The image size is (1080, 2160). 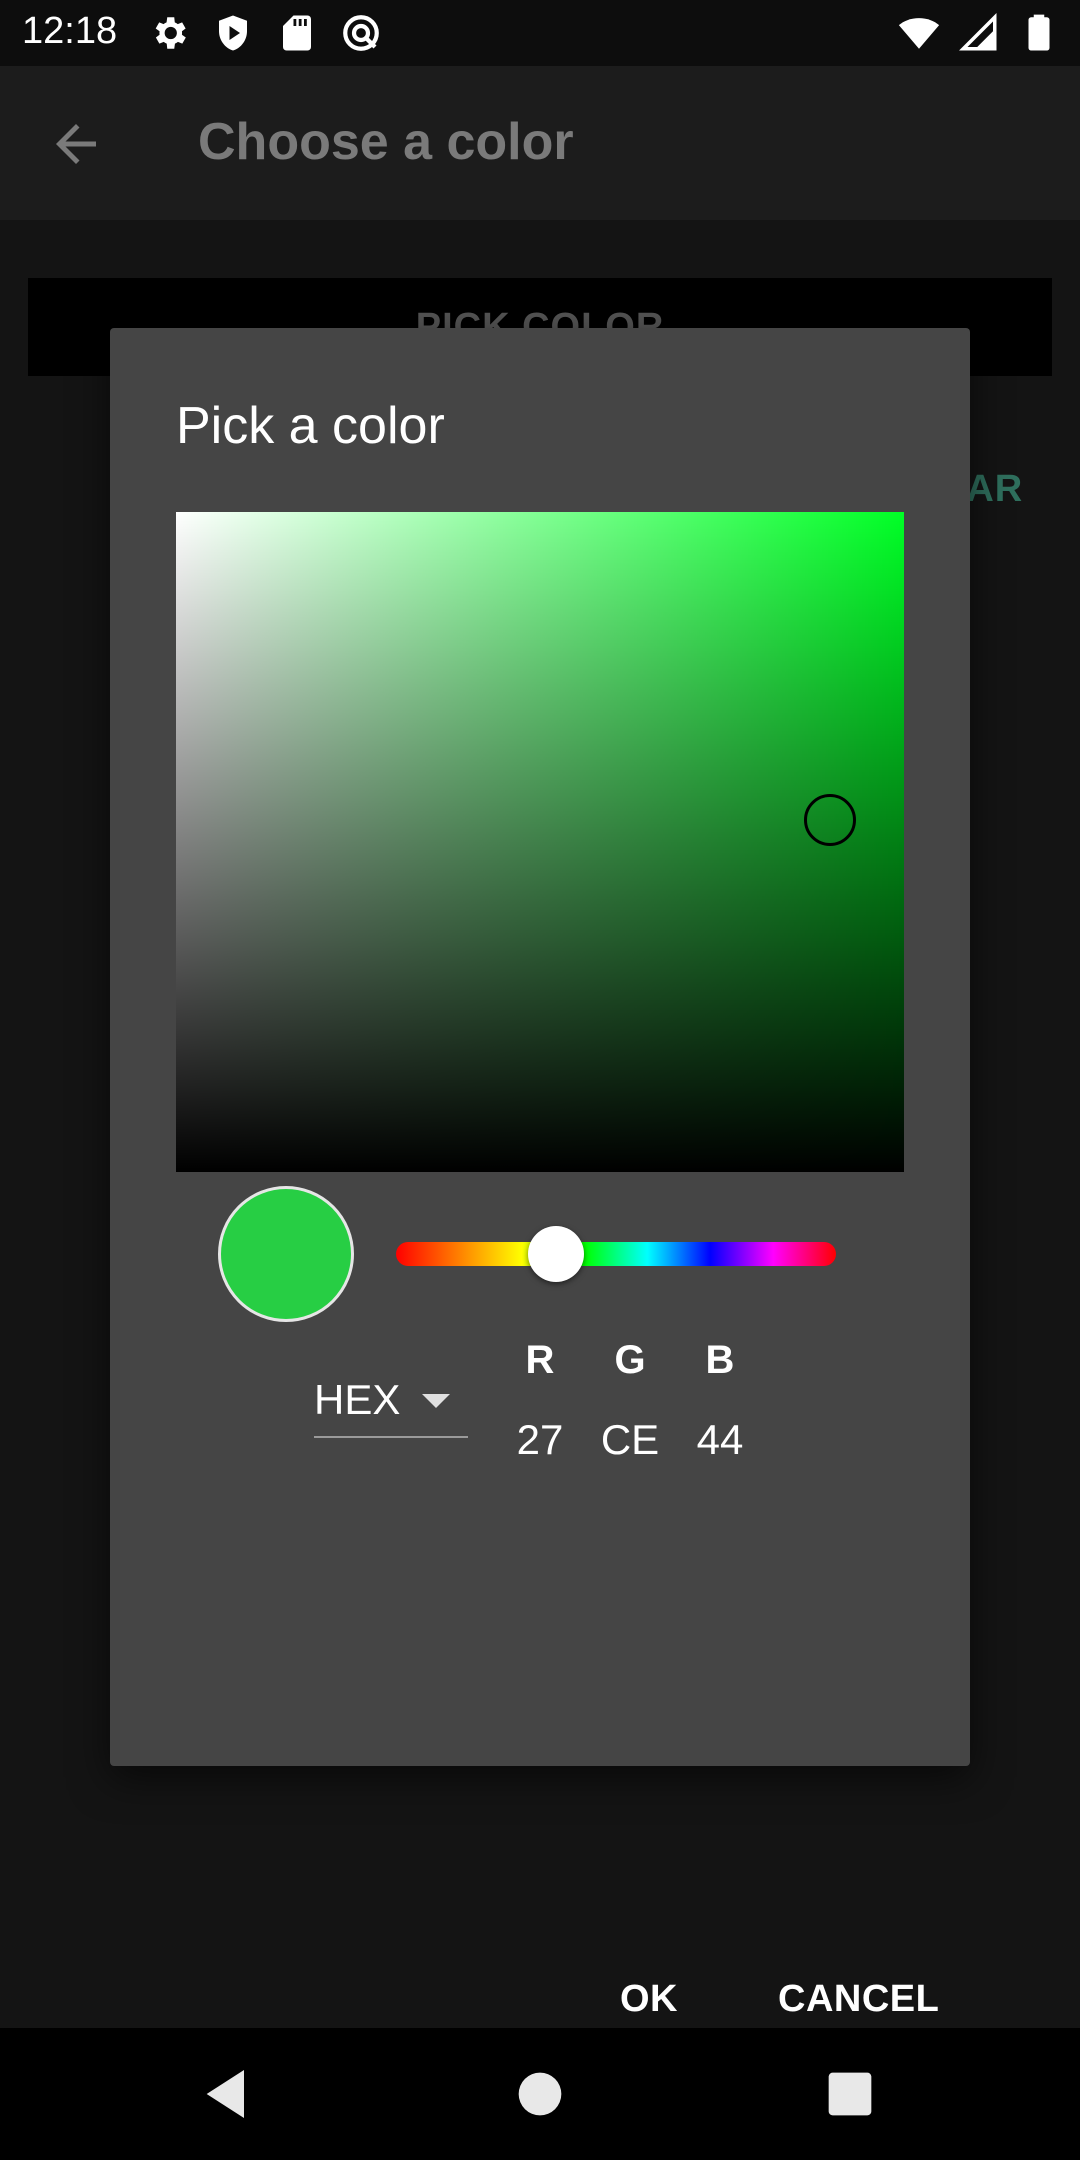 What do you see at coordinates (70, 31) in the screenshot?
I see `status-time: 12:18` at bounding box center [70, 31].